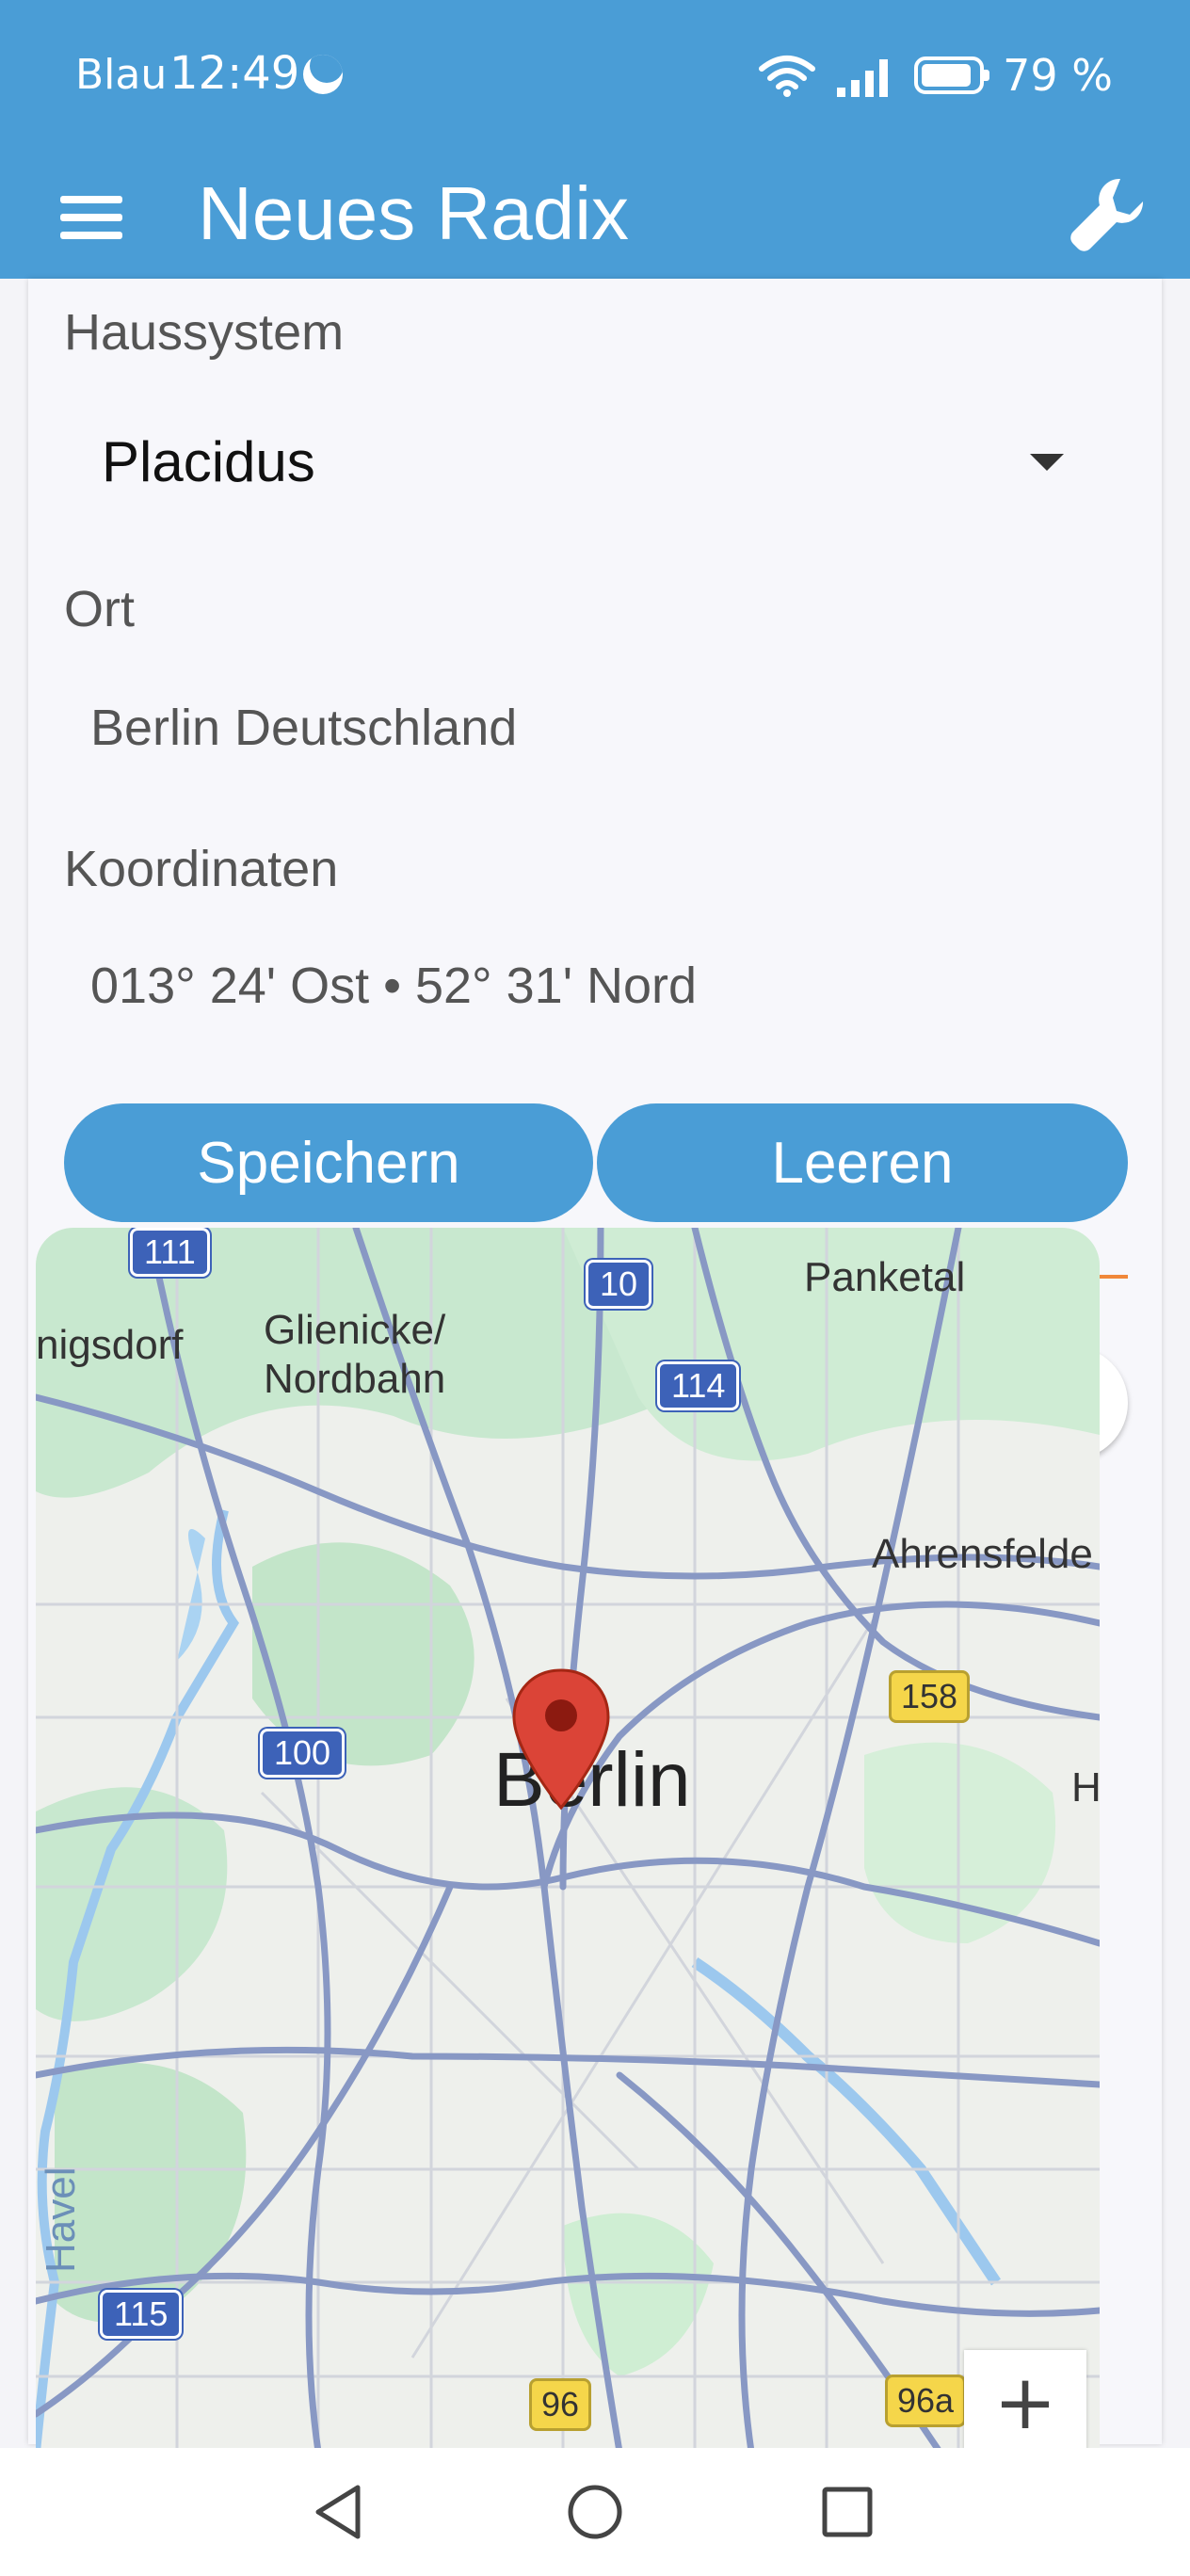  What do you see at coordinates (561, 1741) in the screenshot?
I see `map-pin-icon` at bounding box center [561, 1741].